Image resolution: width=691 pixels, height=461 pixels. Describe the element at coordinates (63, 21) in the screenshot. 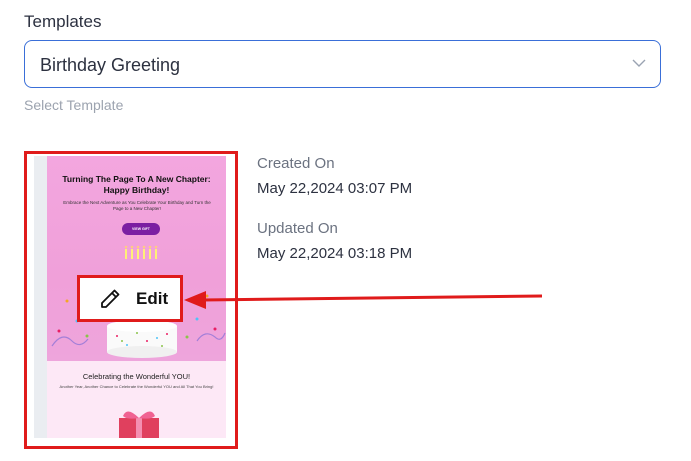

I see `templates-label: Templates` at that location.